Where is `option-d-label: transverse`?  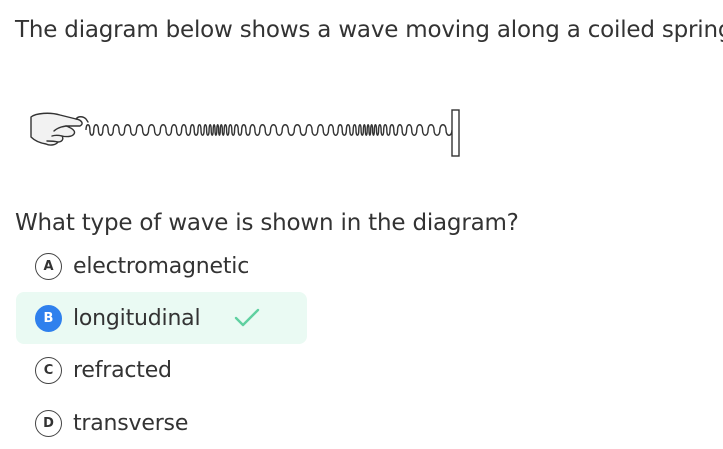 option-d-label: transverse is located at coordinates (131, 423).